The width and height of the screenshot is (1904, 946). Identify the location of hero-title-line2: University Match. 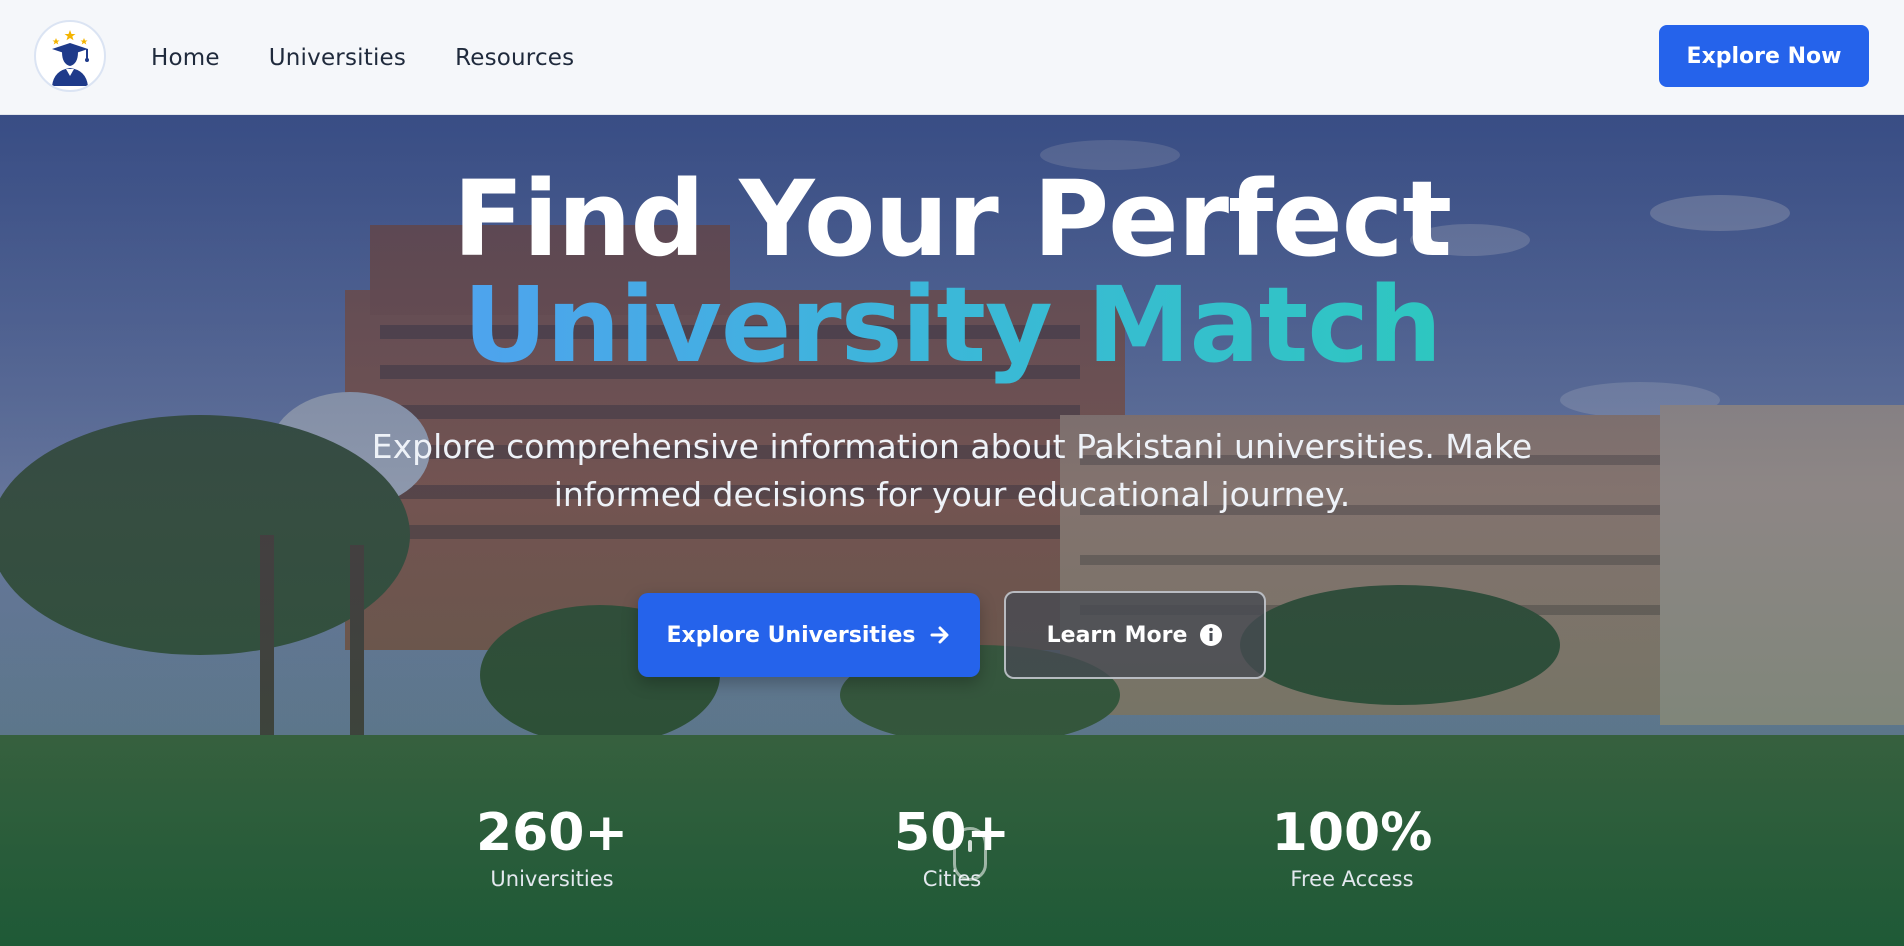
(952, 325).